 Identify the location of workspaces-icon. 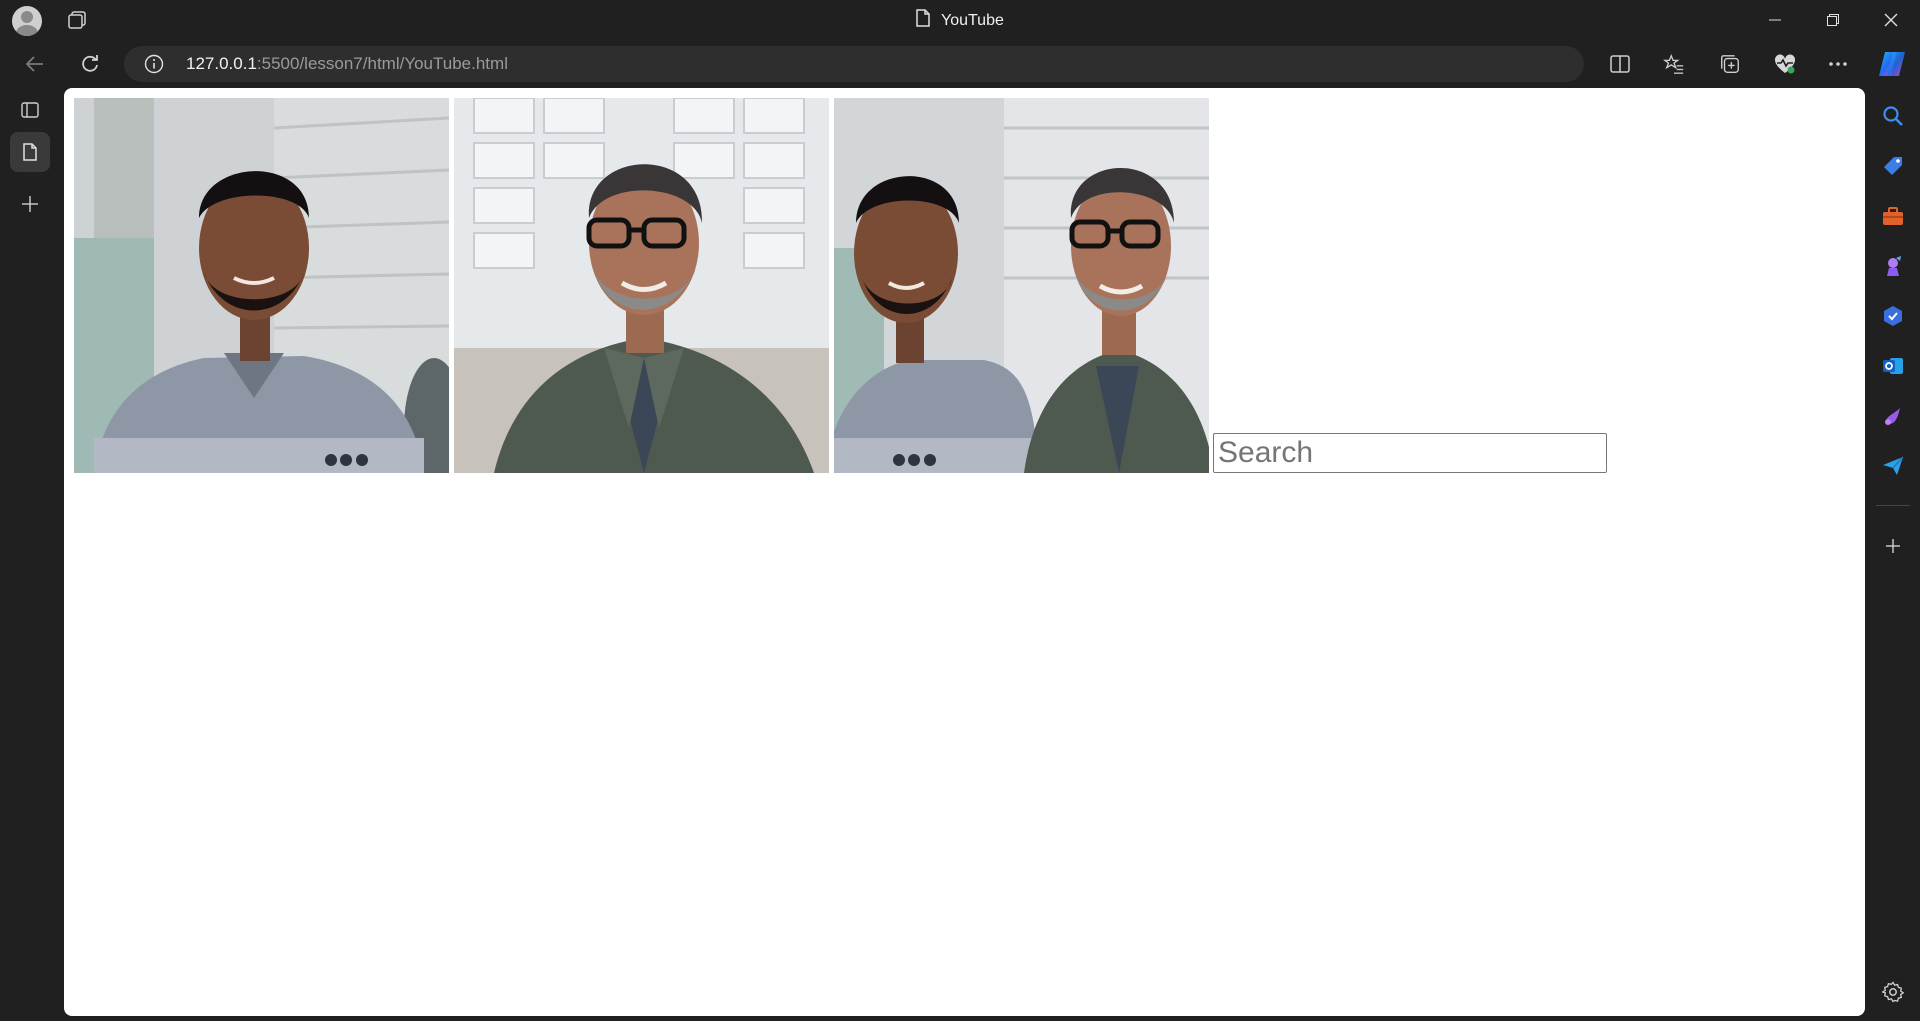
(77, 20).